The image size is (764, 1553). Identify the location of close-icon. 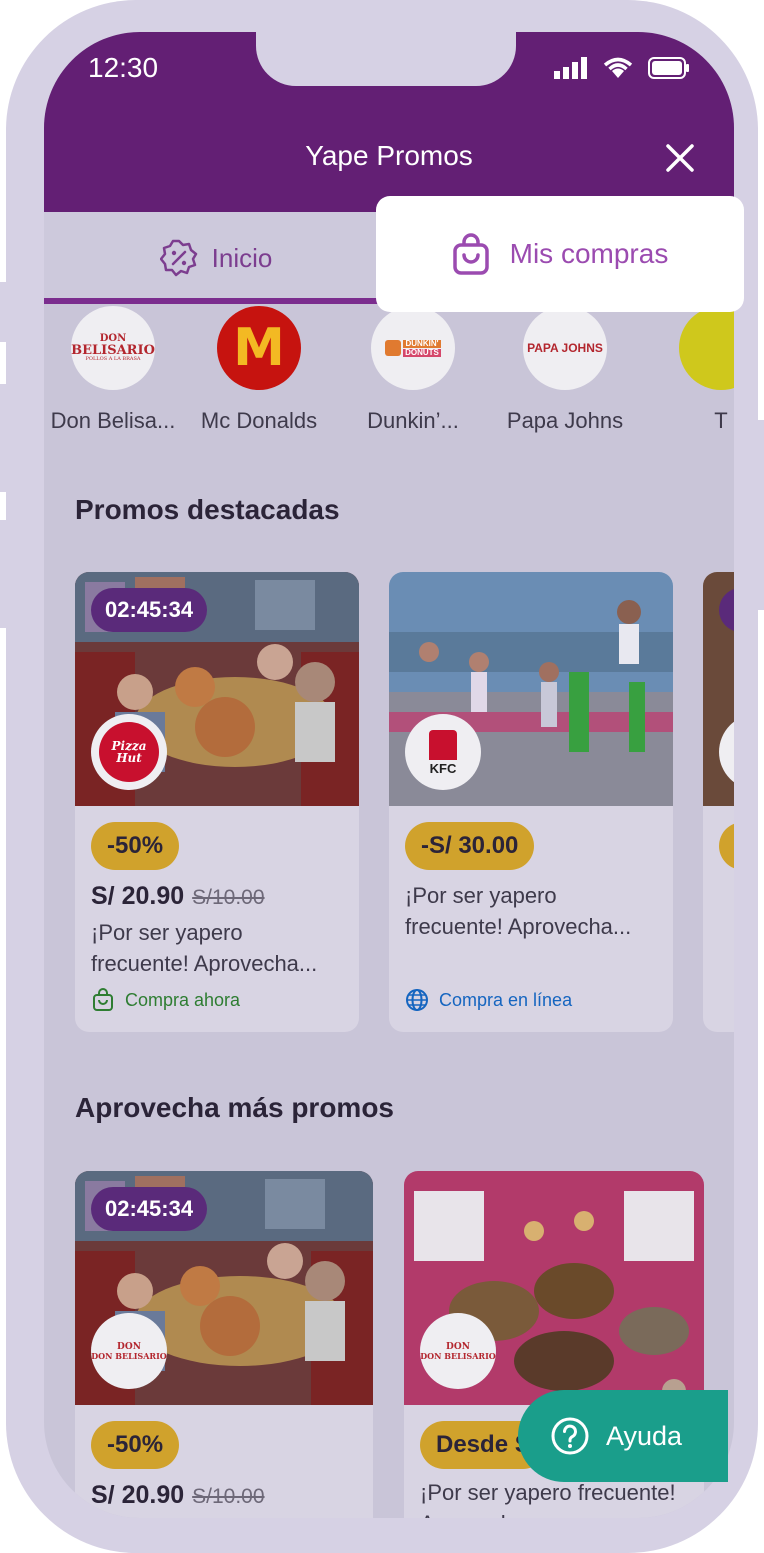
(680, 158).